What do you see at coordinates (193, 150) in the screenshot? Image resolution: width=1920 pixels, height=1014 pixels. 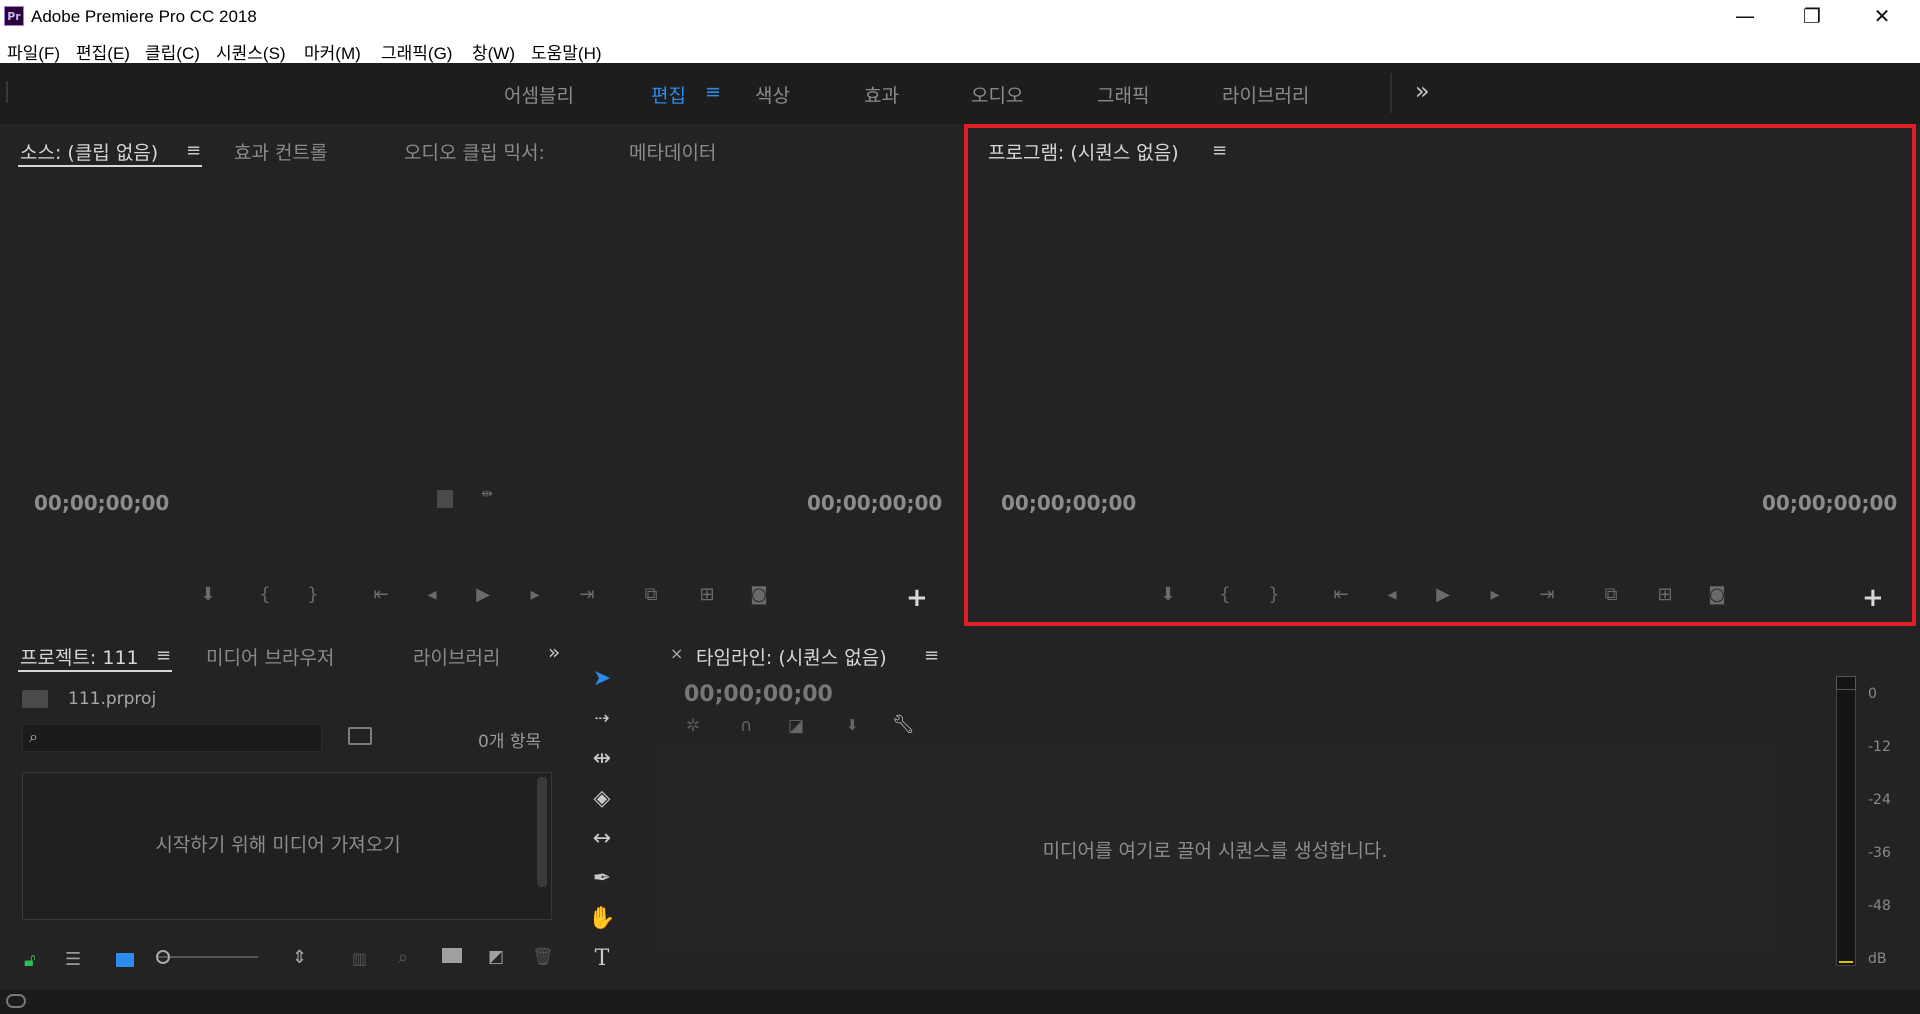 I see `source-panel-menu-icon: ≡` at bounding box center [193, 150].